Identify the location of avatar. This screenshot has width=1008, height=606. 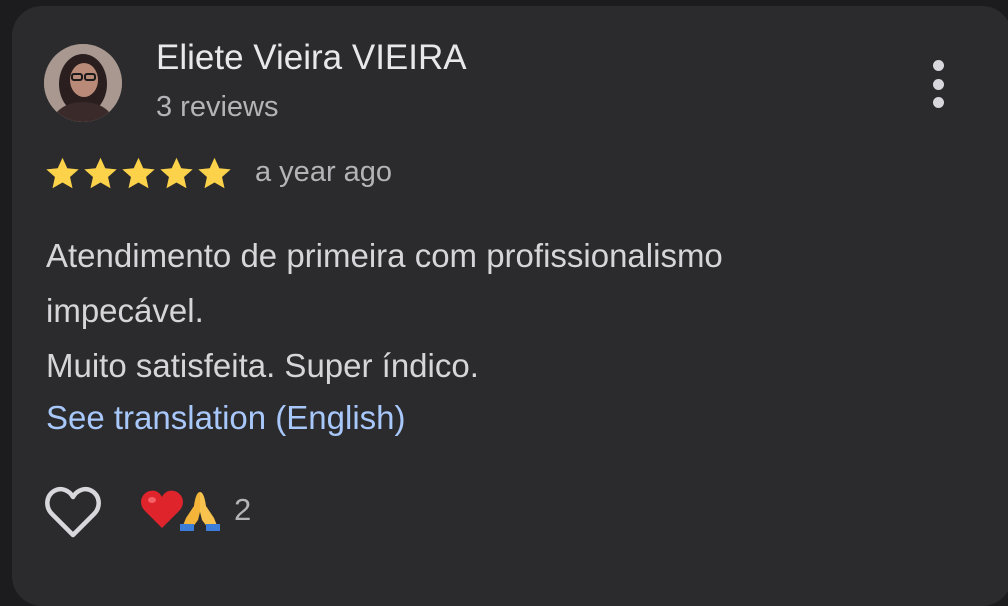
(83, 83).